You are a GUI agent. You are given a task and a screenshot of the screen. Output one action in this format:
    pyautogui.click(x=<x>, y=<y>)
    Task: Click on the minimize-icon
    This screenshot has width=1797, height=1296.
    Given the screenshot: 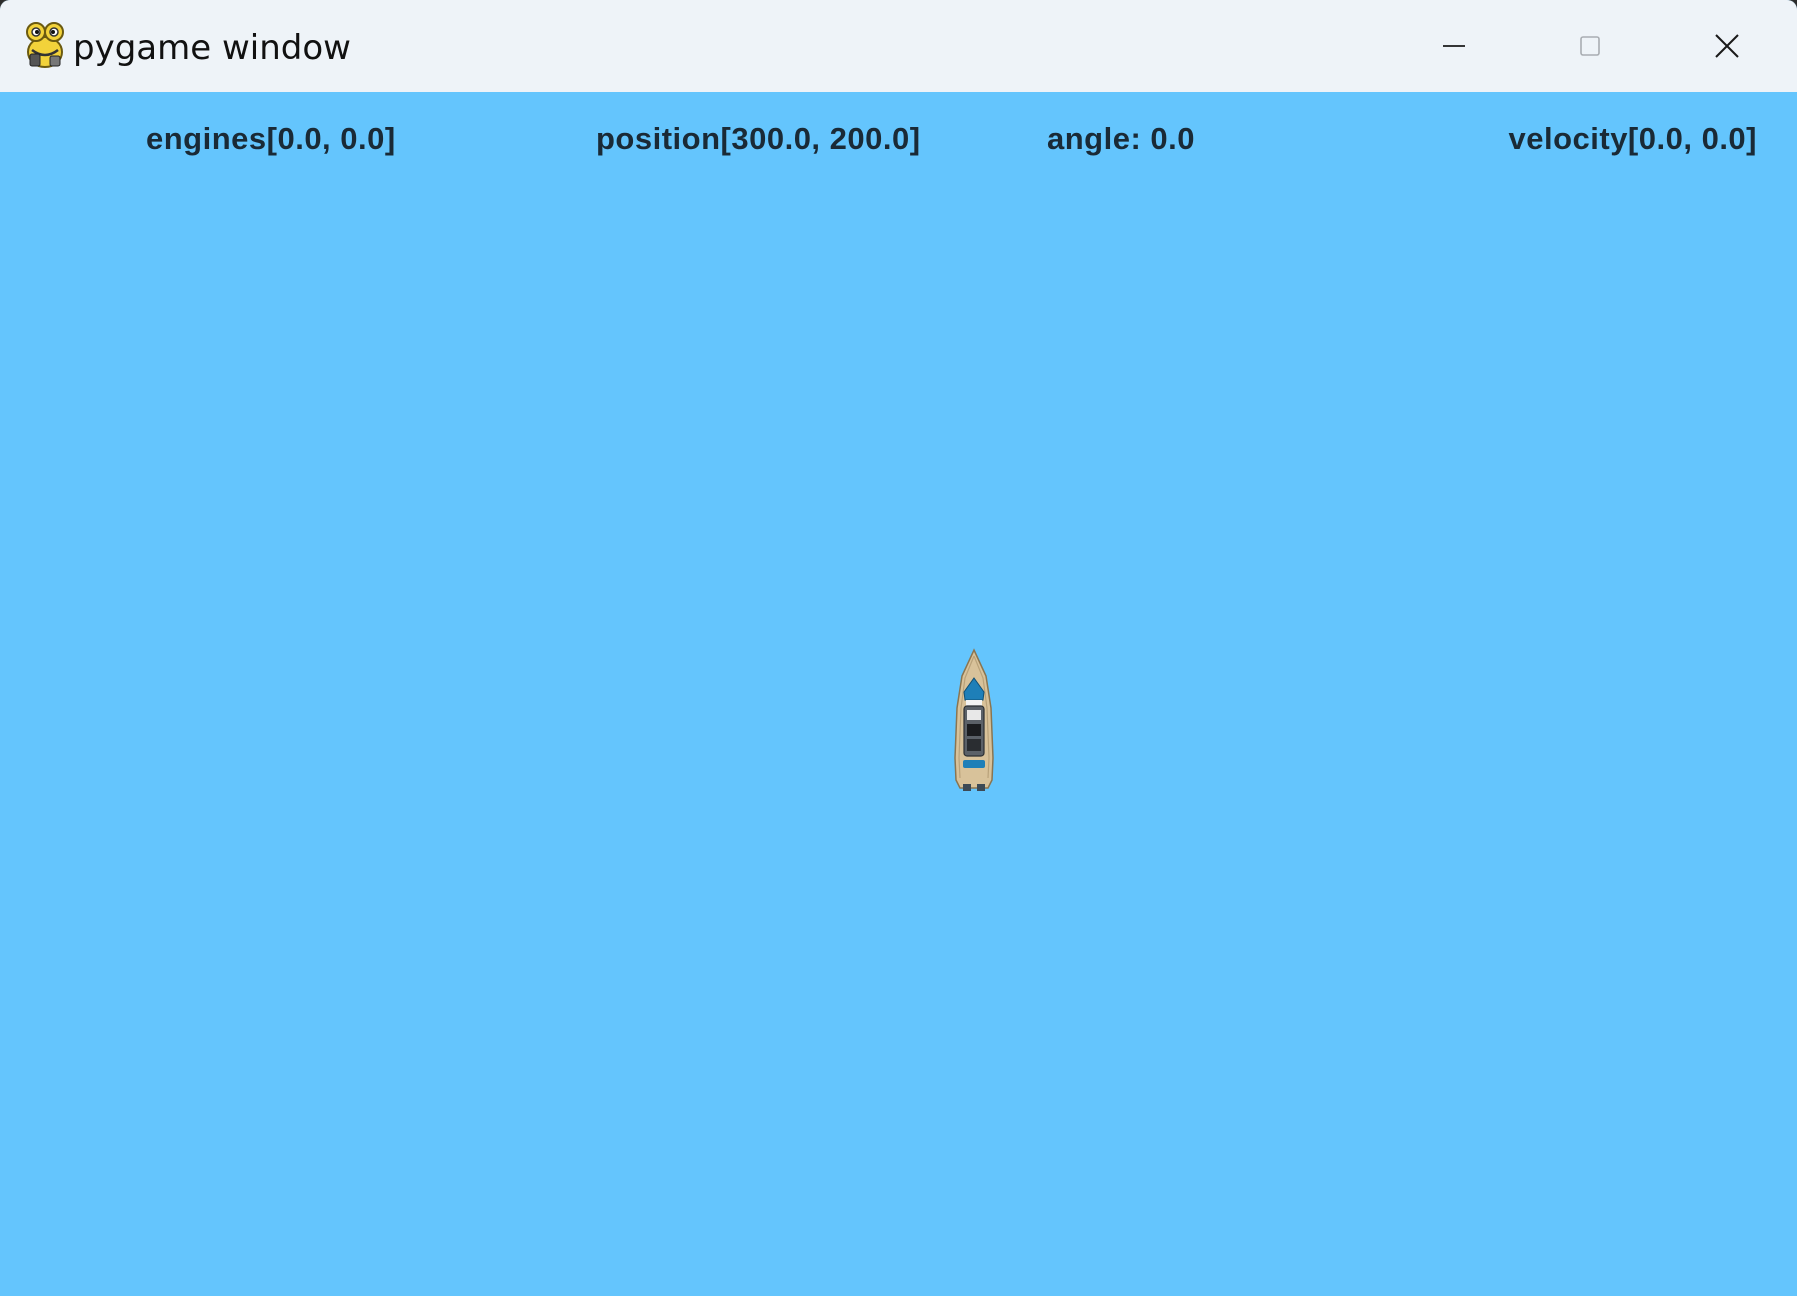 What is the action you would take?
    pyautogui.click(x=1454, y=46)
    